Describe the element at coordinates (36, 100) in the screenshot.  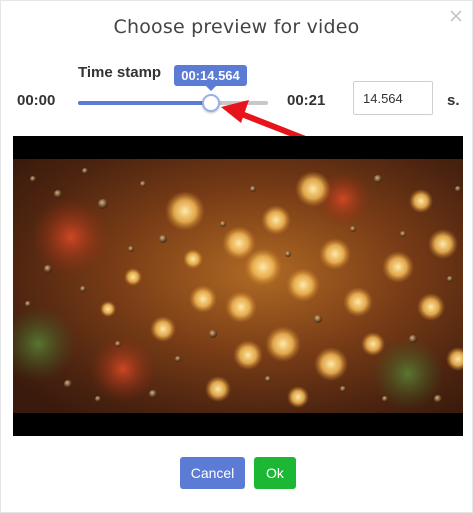
I see `time-start-label: 00:00` at that location.